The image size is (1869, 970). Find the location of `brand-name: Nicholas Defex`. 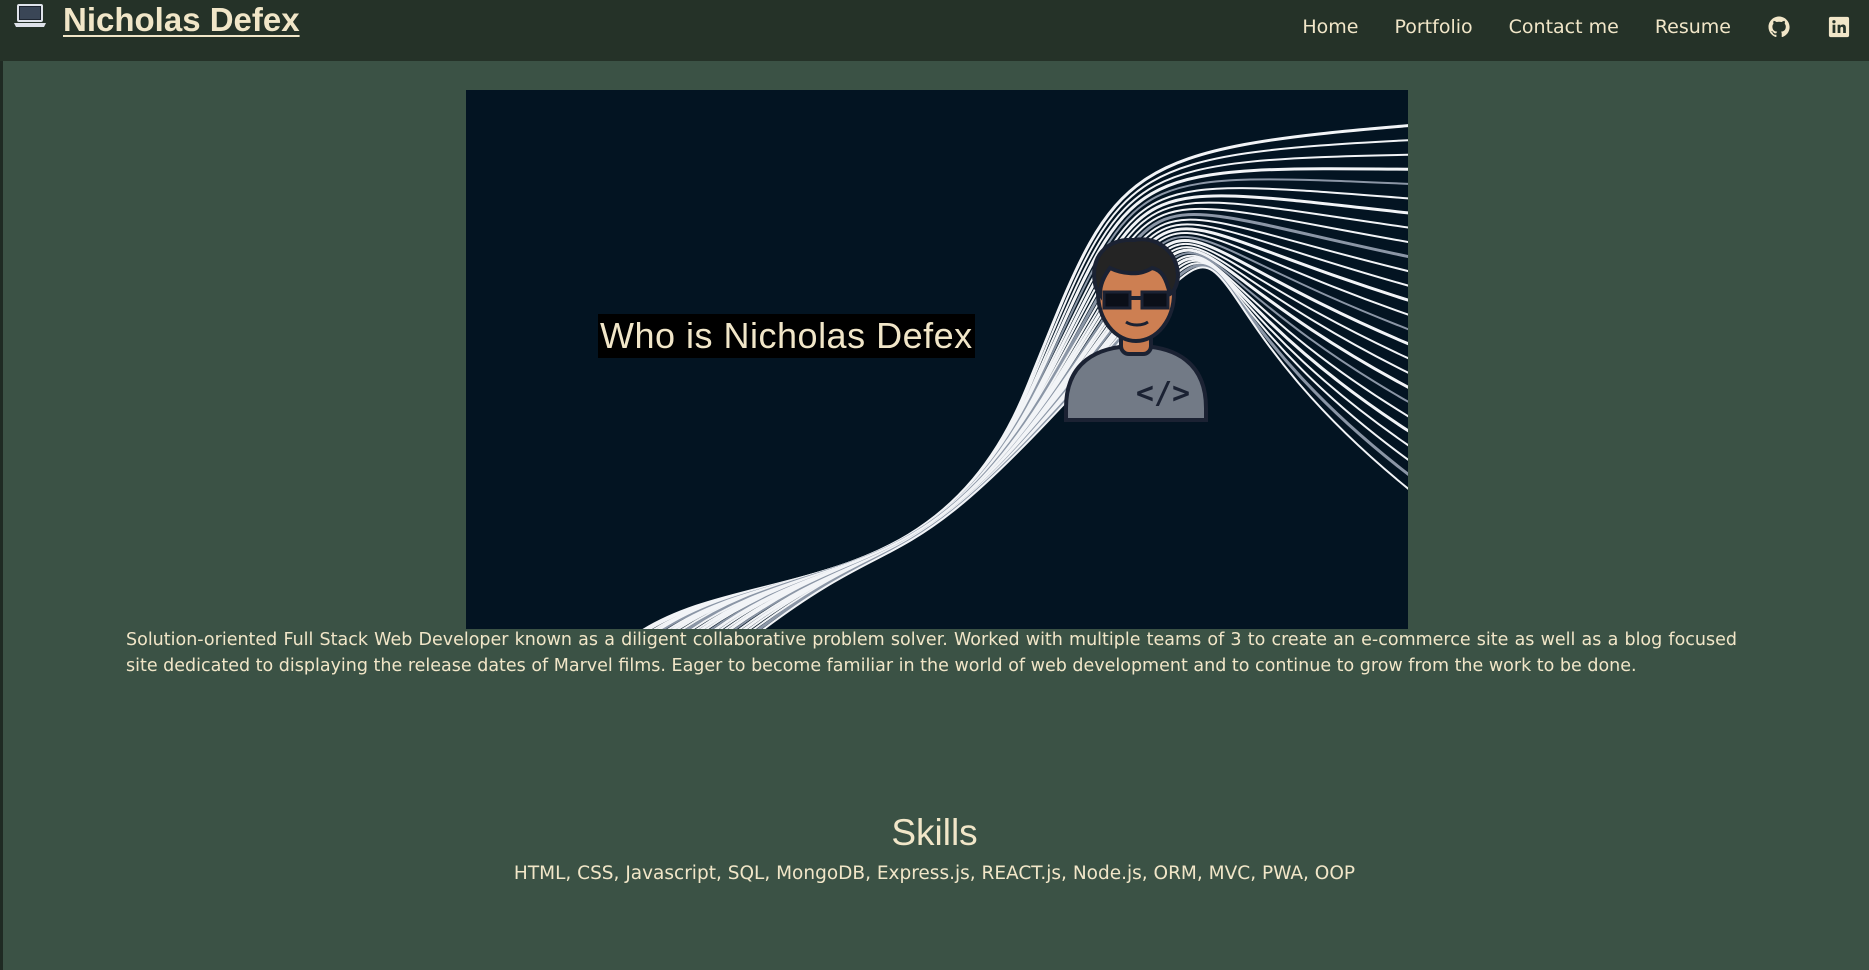

brand-name: Nicholas Defex is located at coordinates (181, 19).